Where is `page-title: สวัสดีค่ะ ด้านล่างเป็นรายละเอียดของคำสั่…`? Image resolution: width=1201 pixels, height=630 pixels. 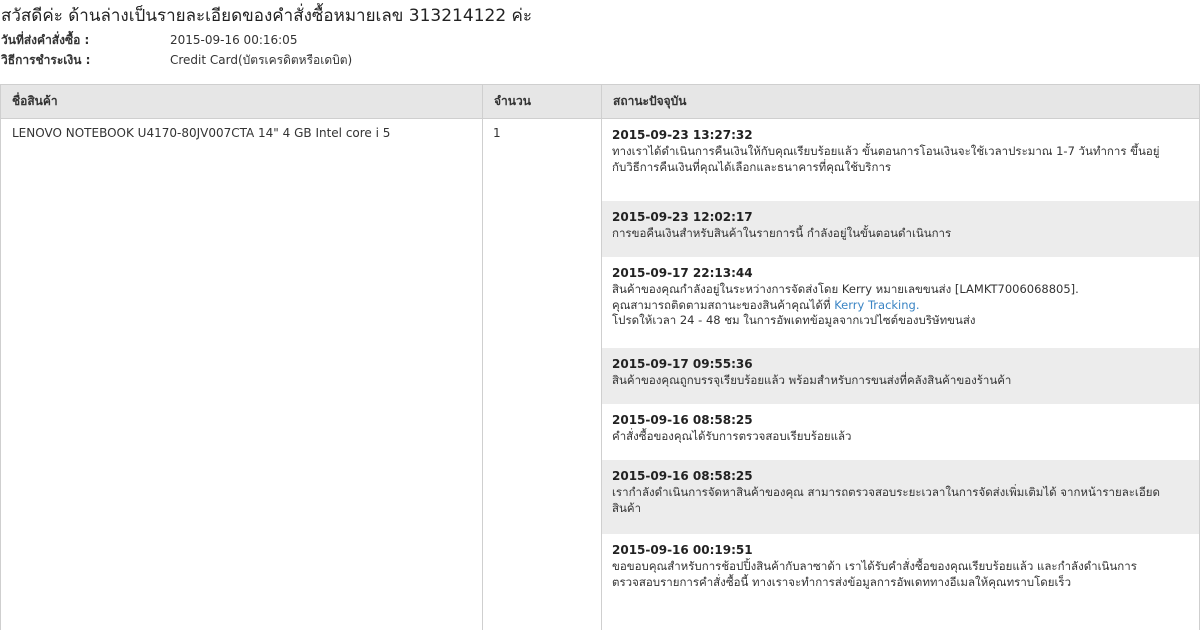
page-title: สวัสดีค่ะ ด้านล่างเป็นรายละเอียดของคำสั่… is located at coordinates (267, 16).